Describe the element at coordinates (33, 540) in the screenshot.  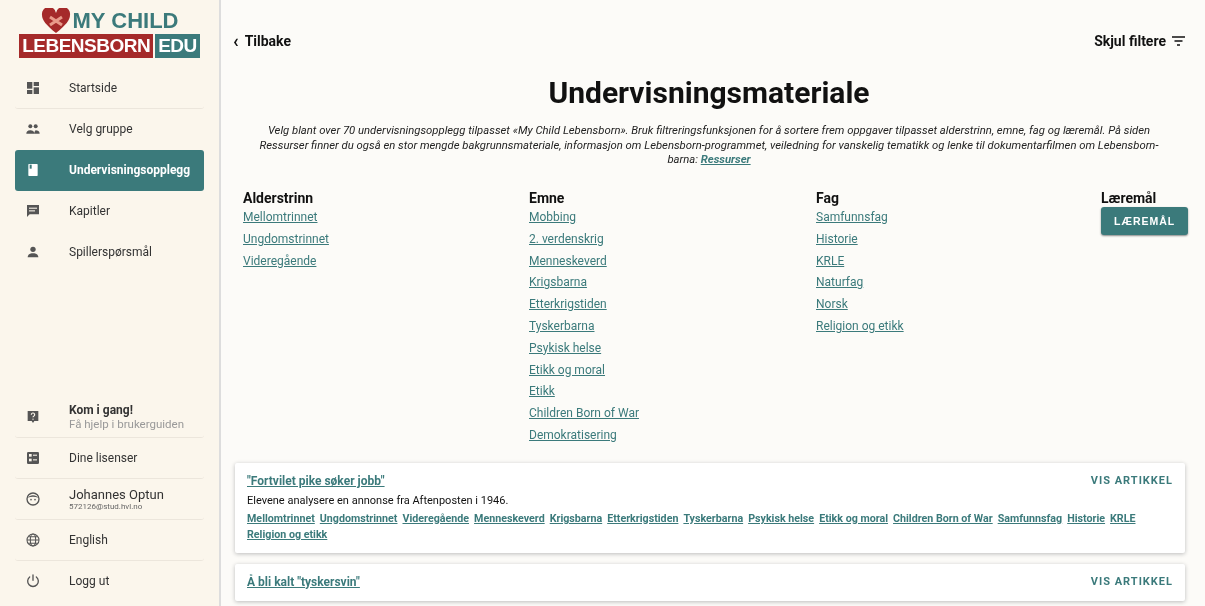
I see `globe-icon` at that location.